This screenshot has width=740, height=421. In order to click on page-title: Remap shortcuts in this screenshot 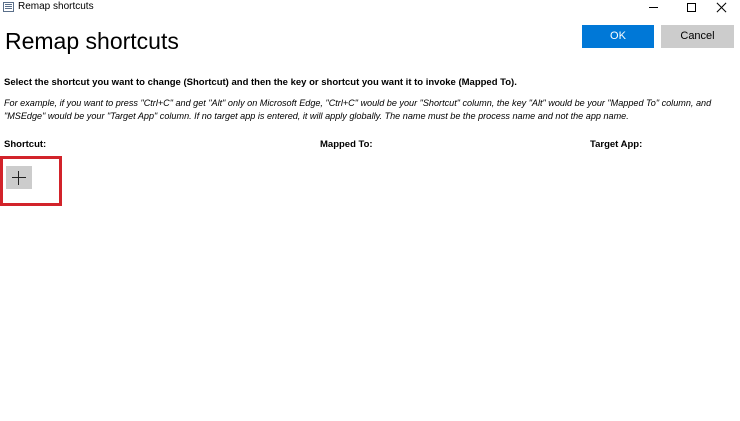, I will do `click(92, 41)`.